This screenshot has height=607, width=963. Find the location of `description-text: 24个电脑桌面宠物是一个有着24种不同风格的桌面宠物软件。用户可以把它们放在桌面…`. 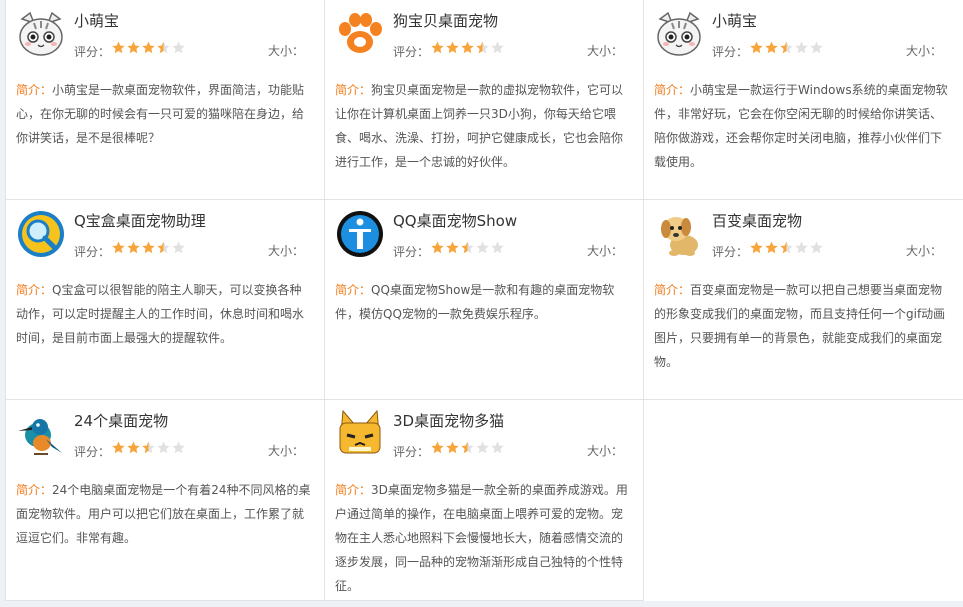

description-text: 24个电脑桌面宠物是一个有着24种不同风格的桌面宠物软件。用户可以把它们放在桌面… is located at coordinates (163, 514).